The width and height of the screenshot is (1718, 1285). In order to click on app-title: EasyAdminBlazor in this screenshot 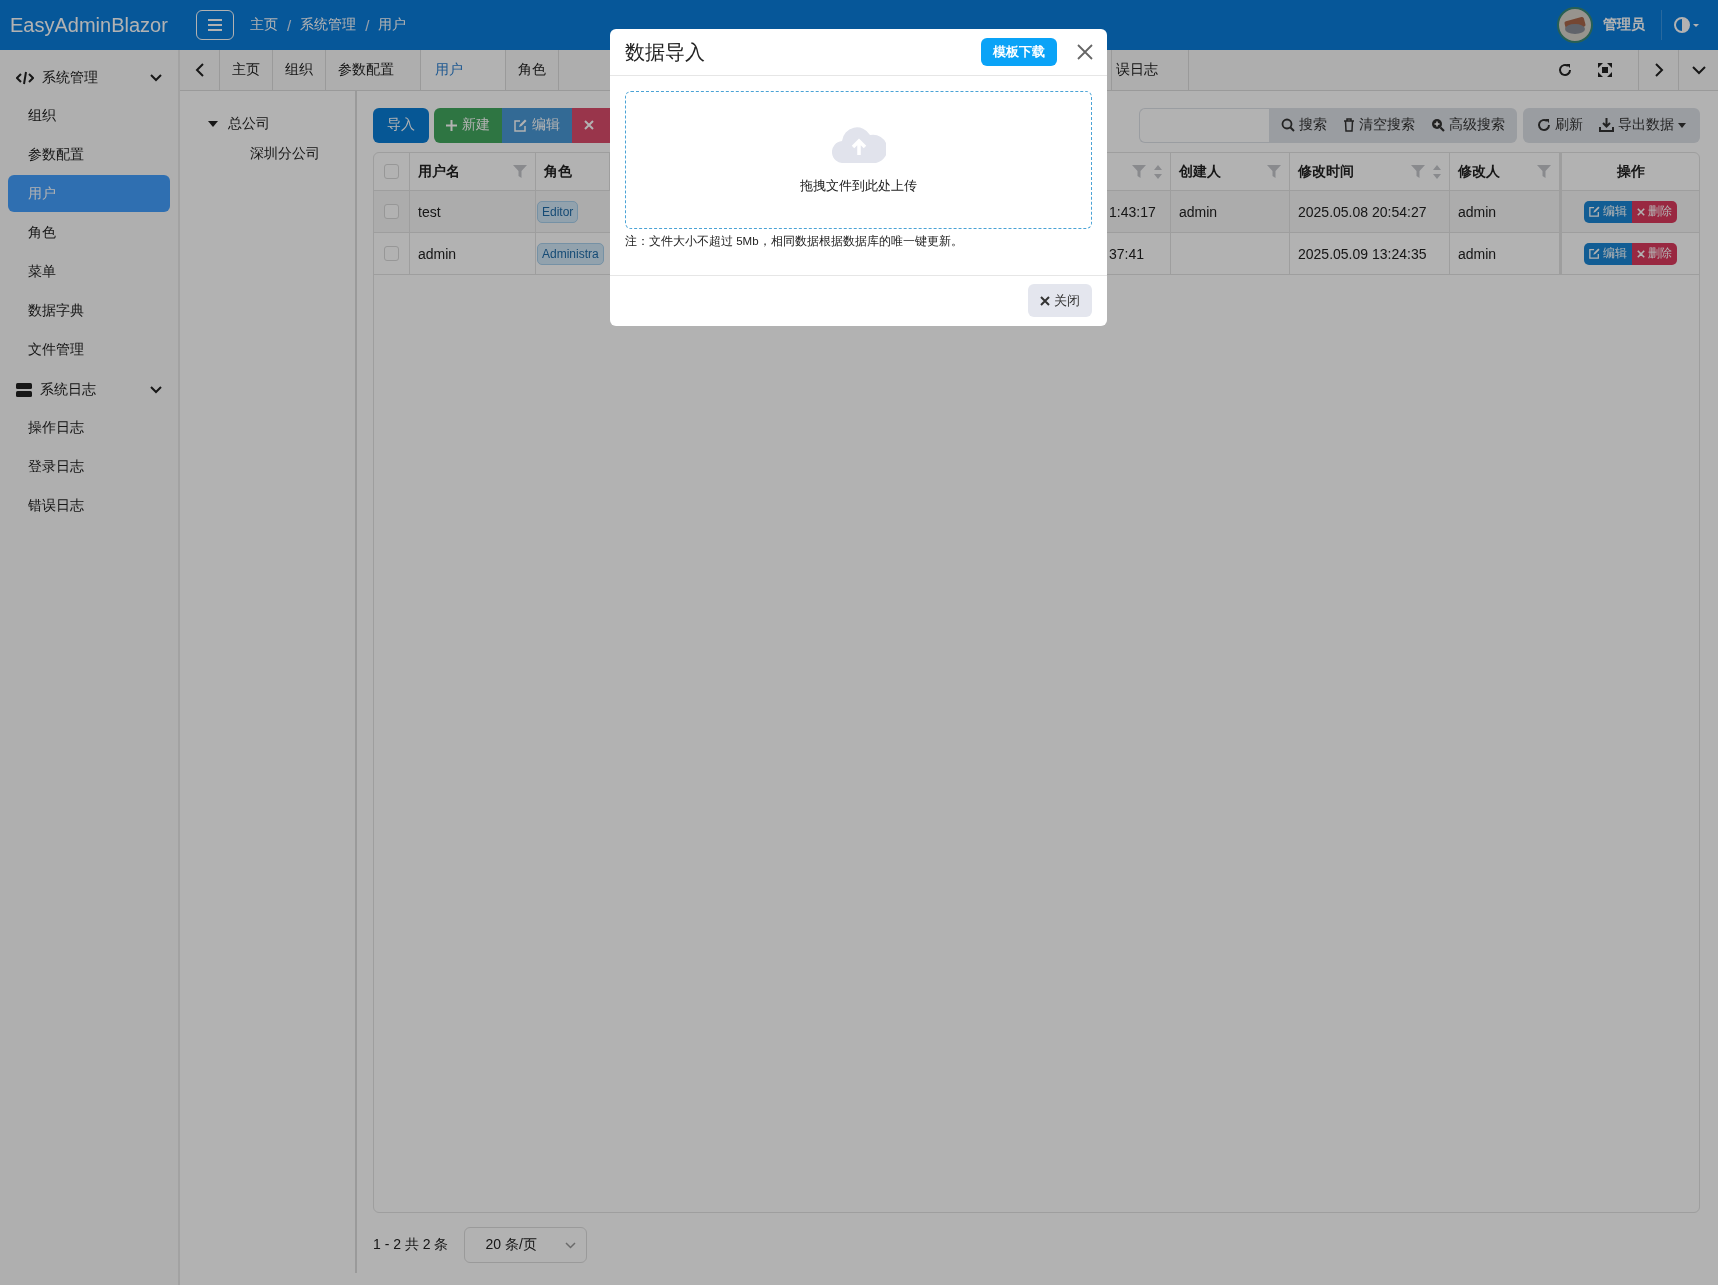, I will do `click(89, 25)`.